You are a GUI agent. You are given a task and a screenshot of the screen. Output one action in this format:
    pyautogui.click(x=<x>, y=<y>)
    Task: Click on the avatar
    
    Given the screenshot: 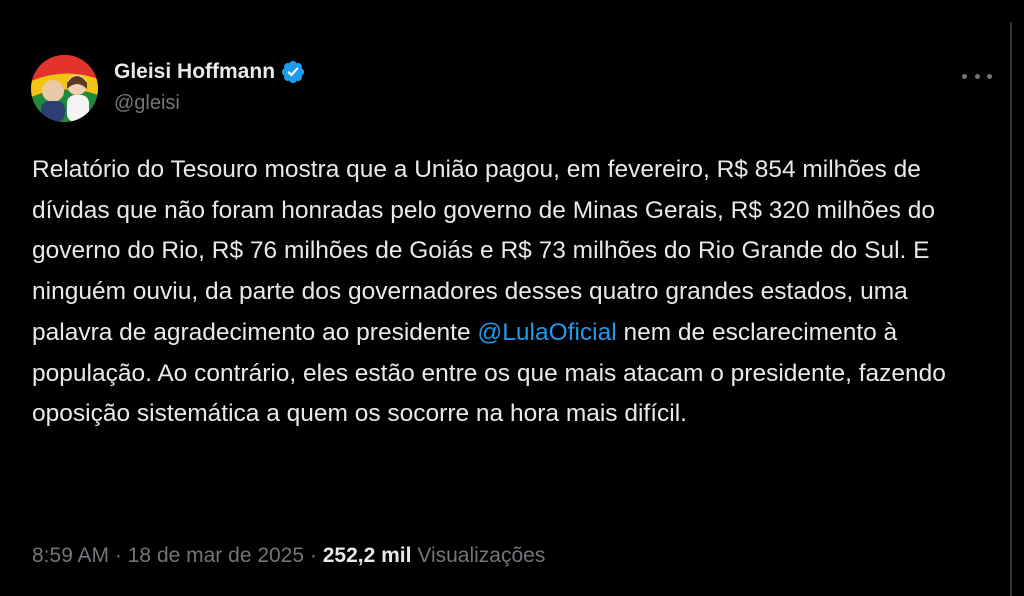 What is the action you would take?
    pyautogui.click(x=64, y=88)
    